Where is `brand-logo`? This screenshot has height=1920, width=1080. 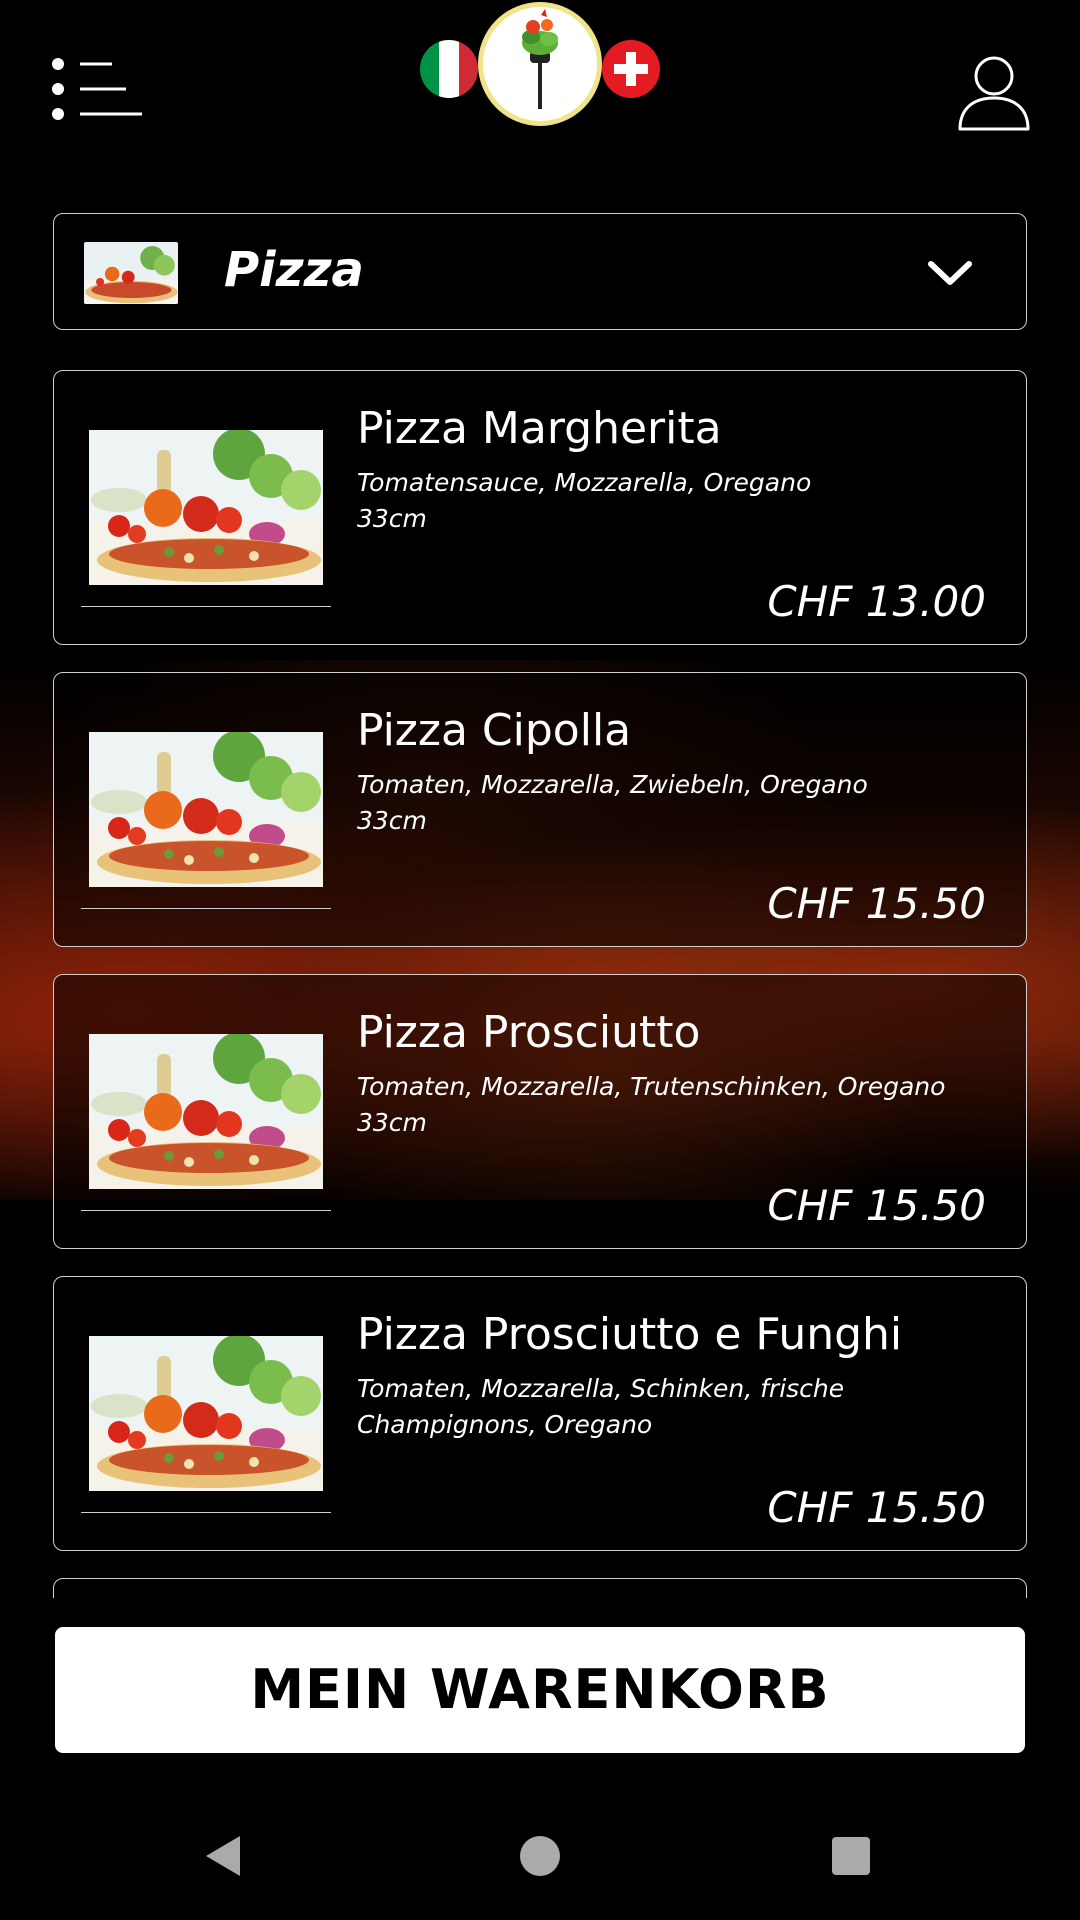
brand-logo is located at coordinates (540, 69).